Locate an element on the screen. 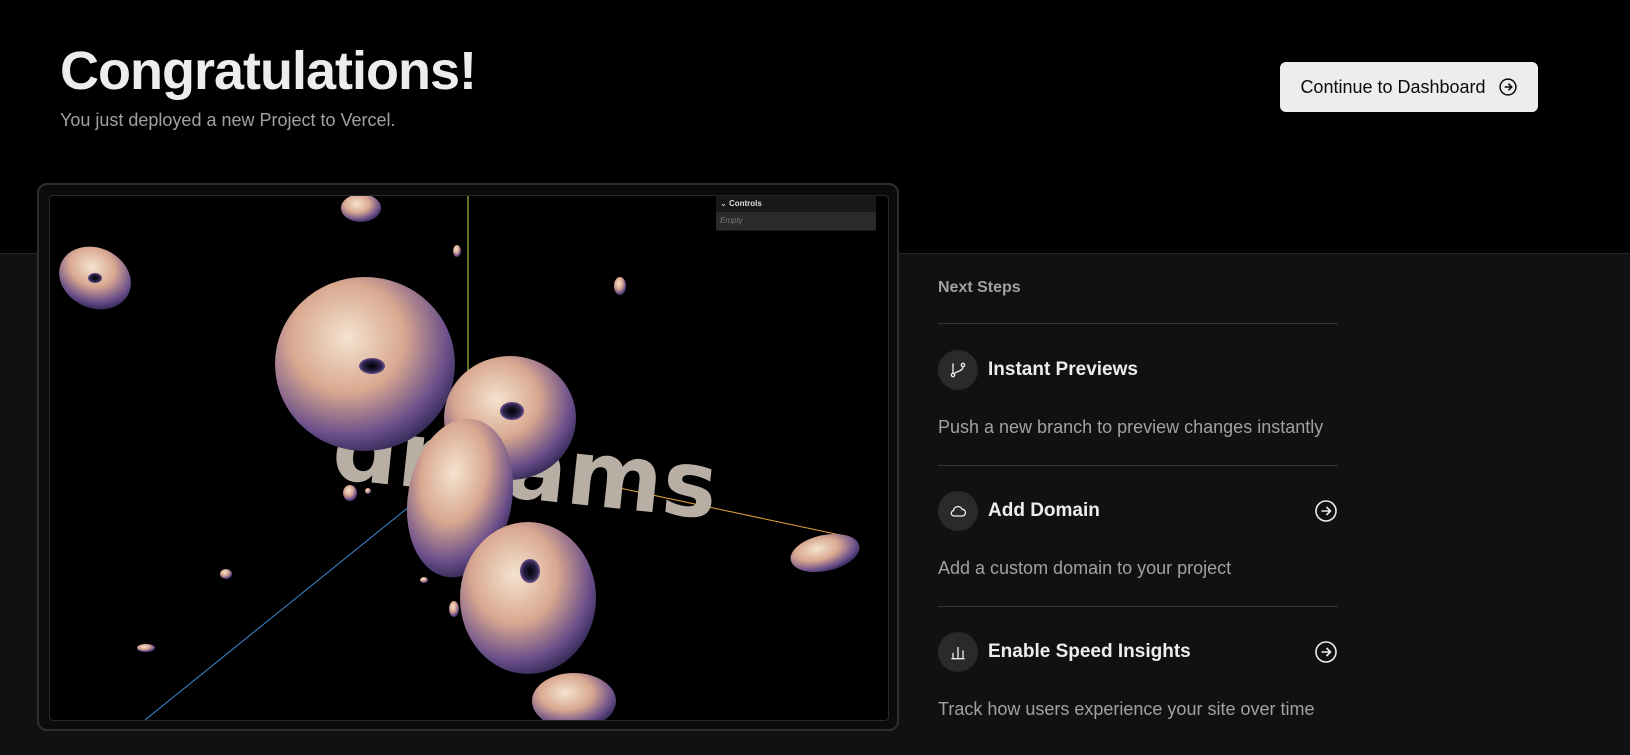 The width and height of the screenshot is (1630, 755). controls-label: Controls is located at coordinates (745, 203).